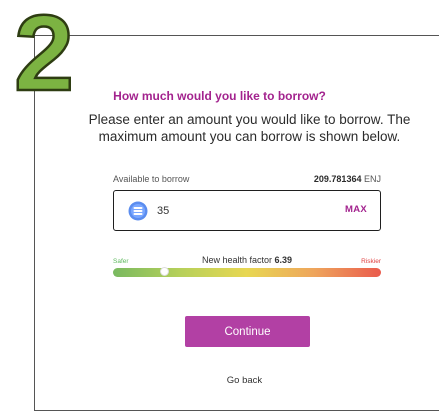 This screenshot has height=417, width=439. I want to click on riskier-label: Riskier, so click(371, 261).